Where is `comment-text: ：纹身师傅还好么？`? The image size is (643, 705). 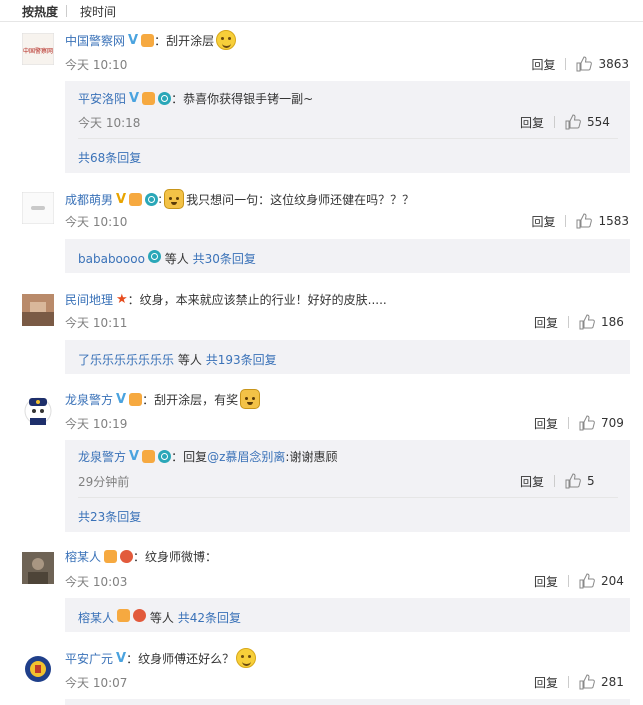 comment-text: ：纹身师傅还好么？ is located at coordinates (180, 658).